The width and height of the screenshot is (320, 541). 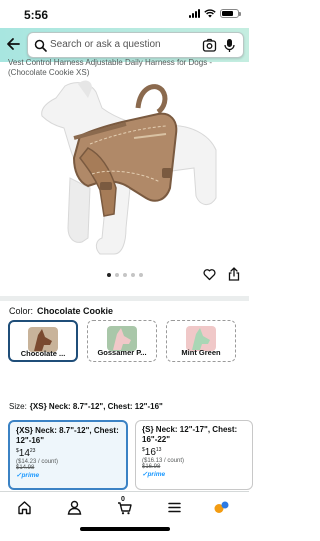 What do you see at coordinates (201, 341) in the screenshot?
I see `swatch-mint-green: Mint Green` at bounding box center [201, 341].